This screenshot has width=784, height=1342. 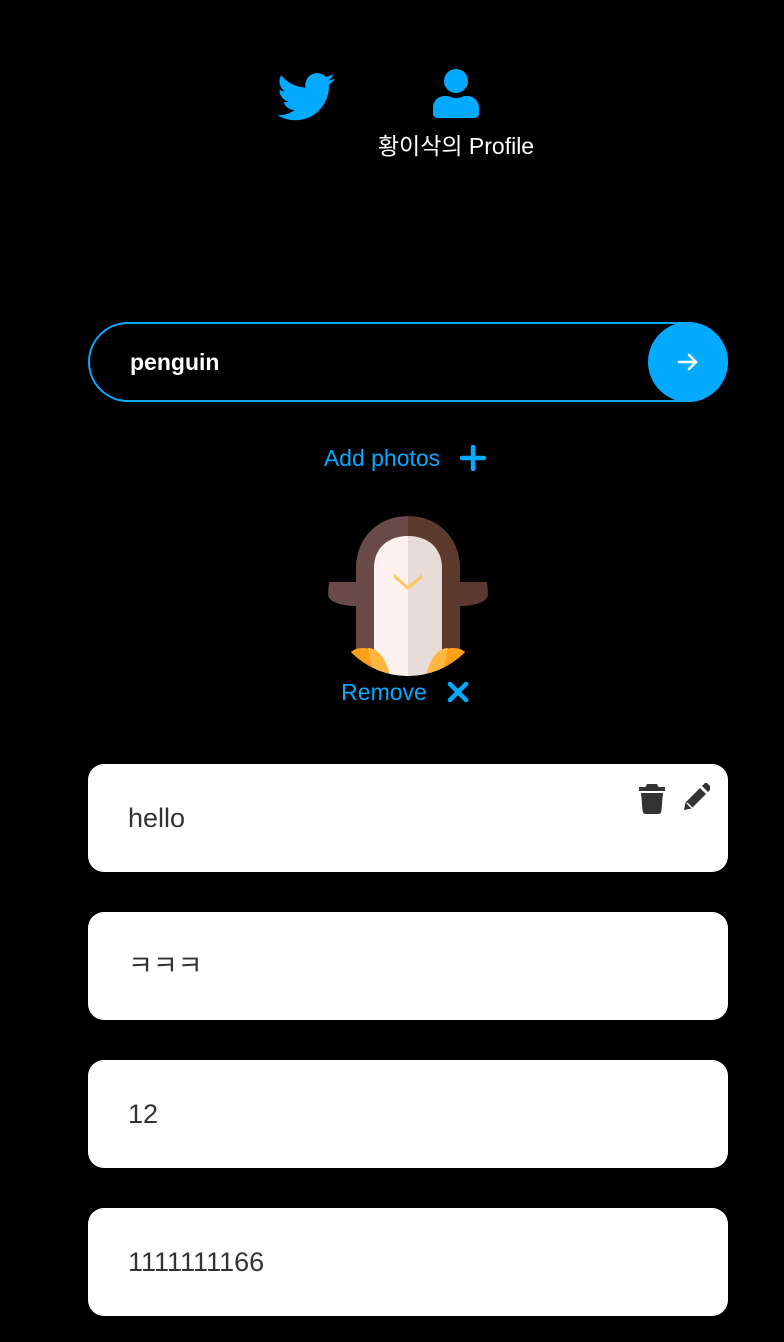 What do you see at coordinates (674, 798) in the screenshot?
I see `tweet-actions` at bounding box center [674, 798].